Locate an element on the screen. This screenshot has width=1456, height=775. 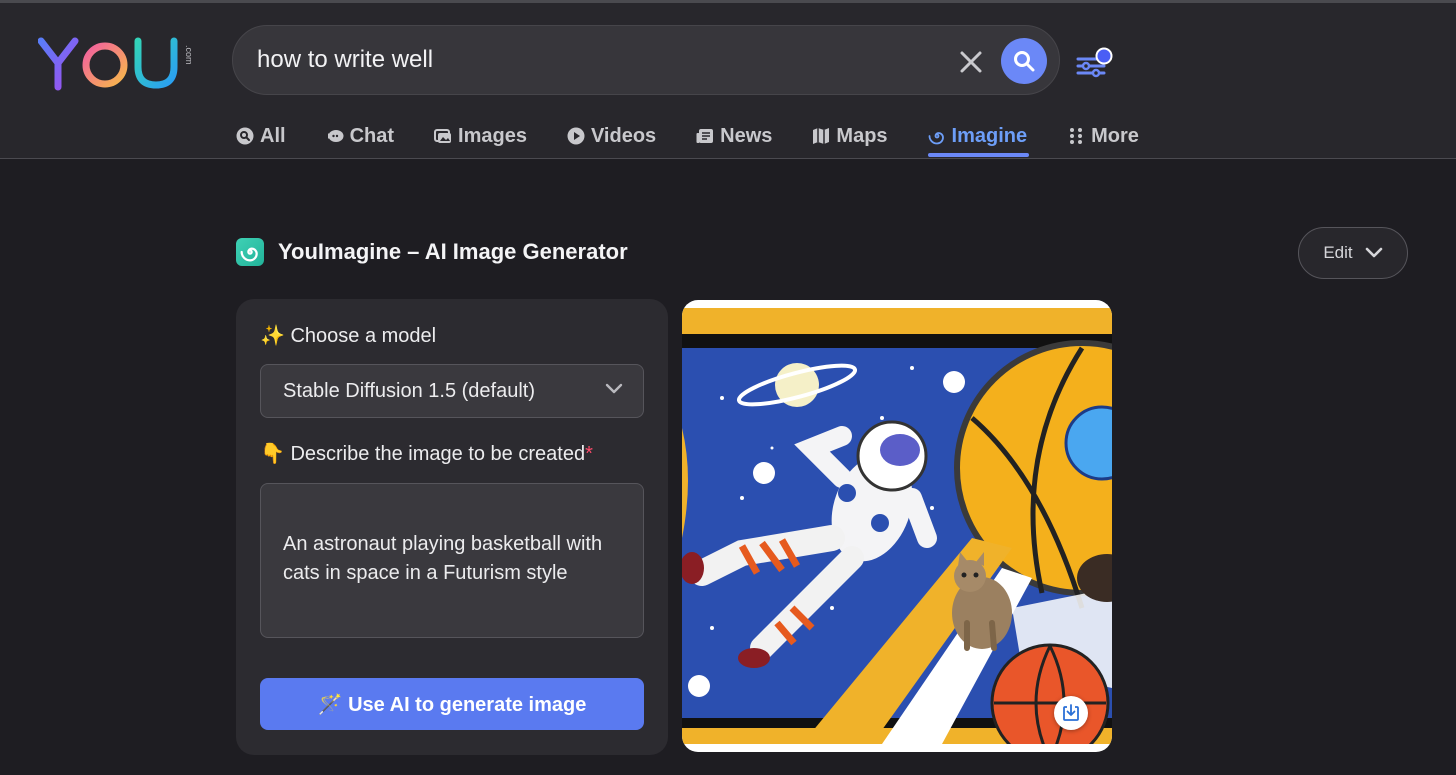
app-title-text: YouImagine – AI Image Generator is located at coordinates (453, 251).